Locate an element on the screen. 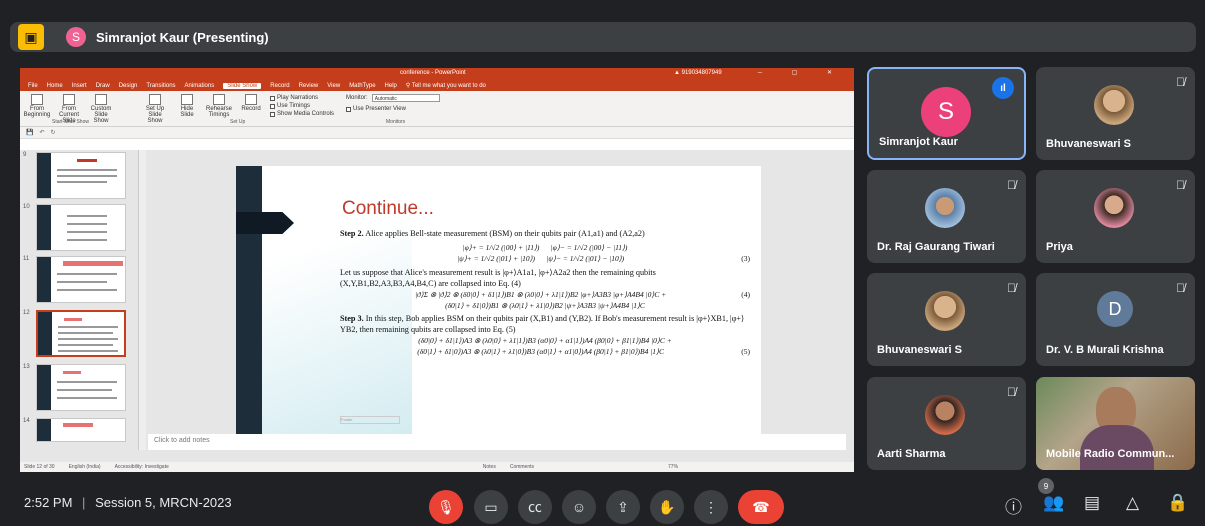 Image resolution: width=1205 pixels, height=526 pixels. setup-show-button: Set Up Slide Show is located at coordinates (155, 109).